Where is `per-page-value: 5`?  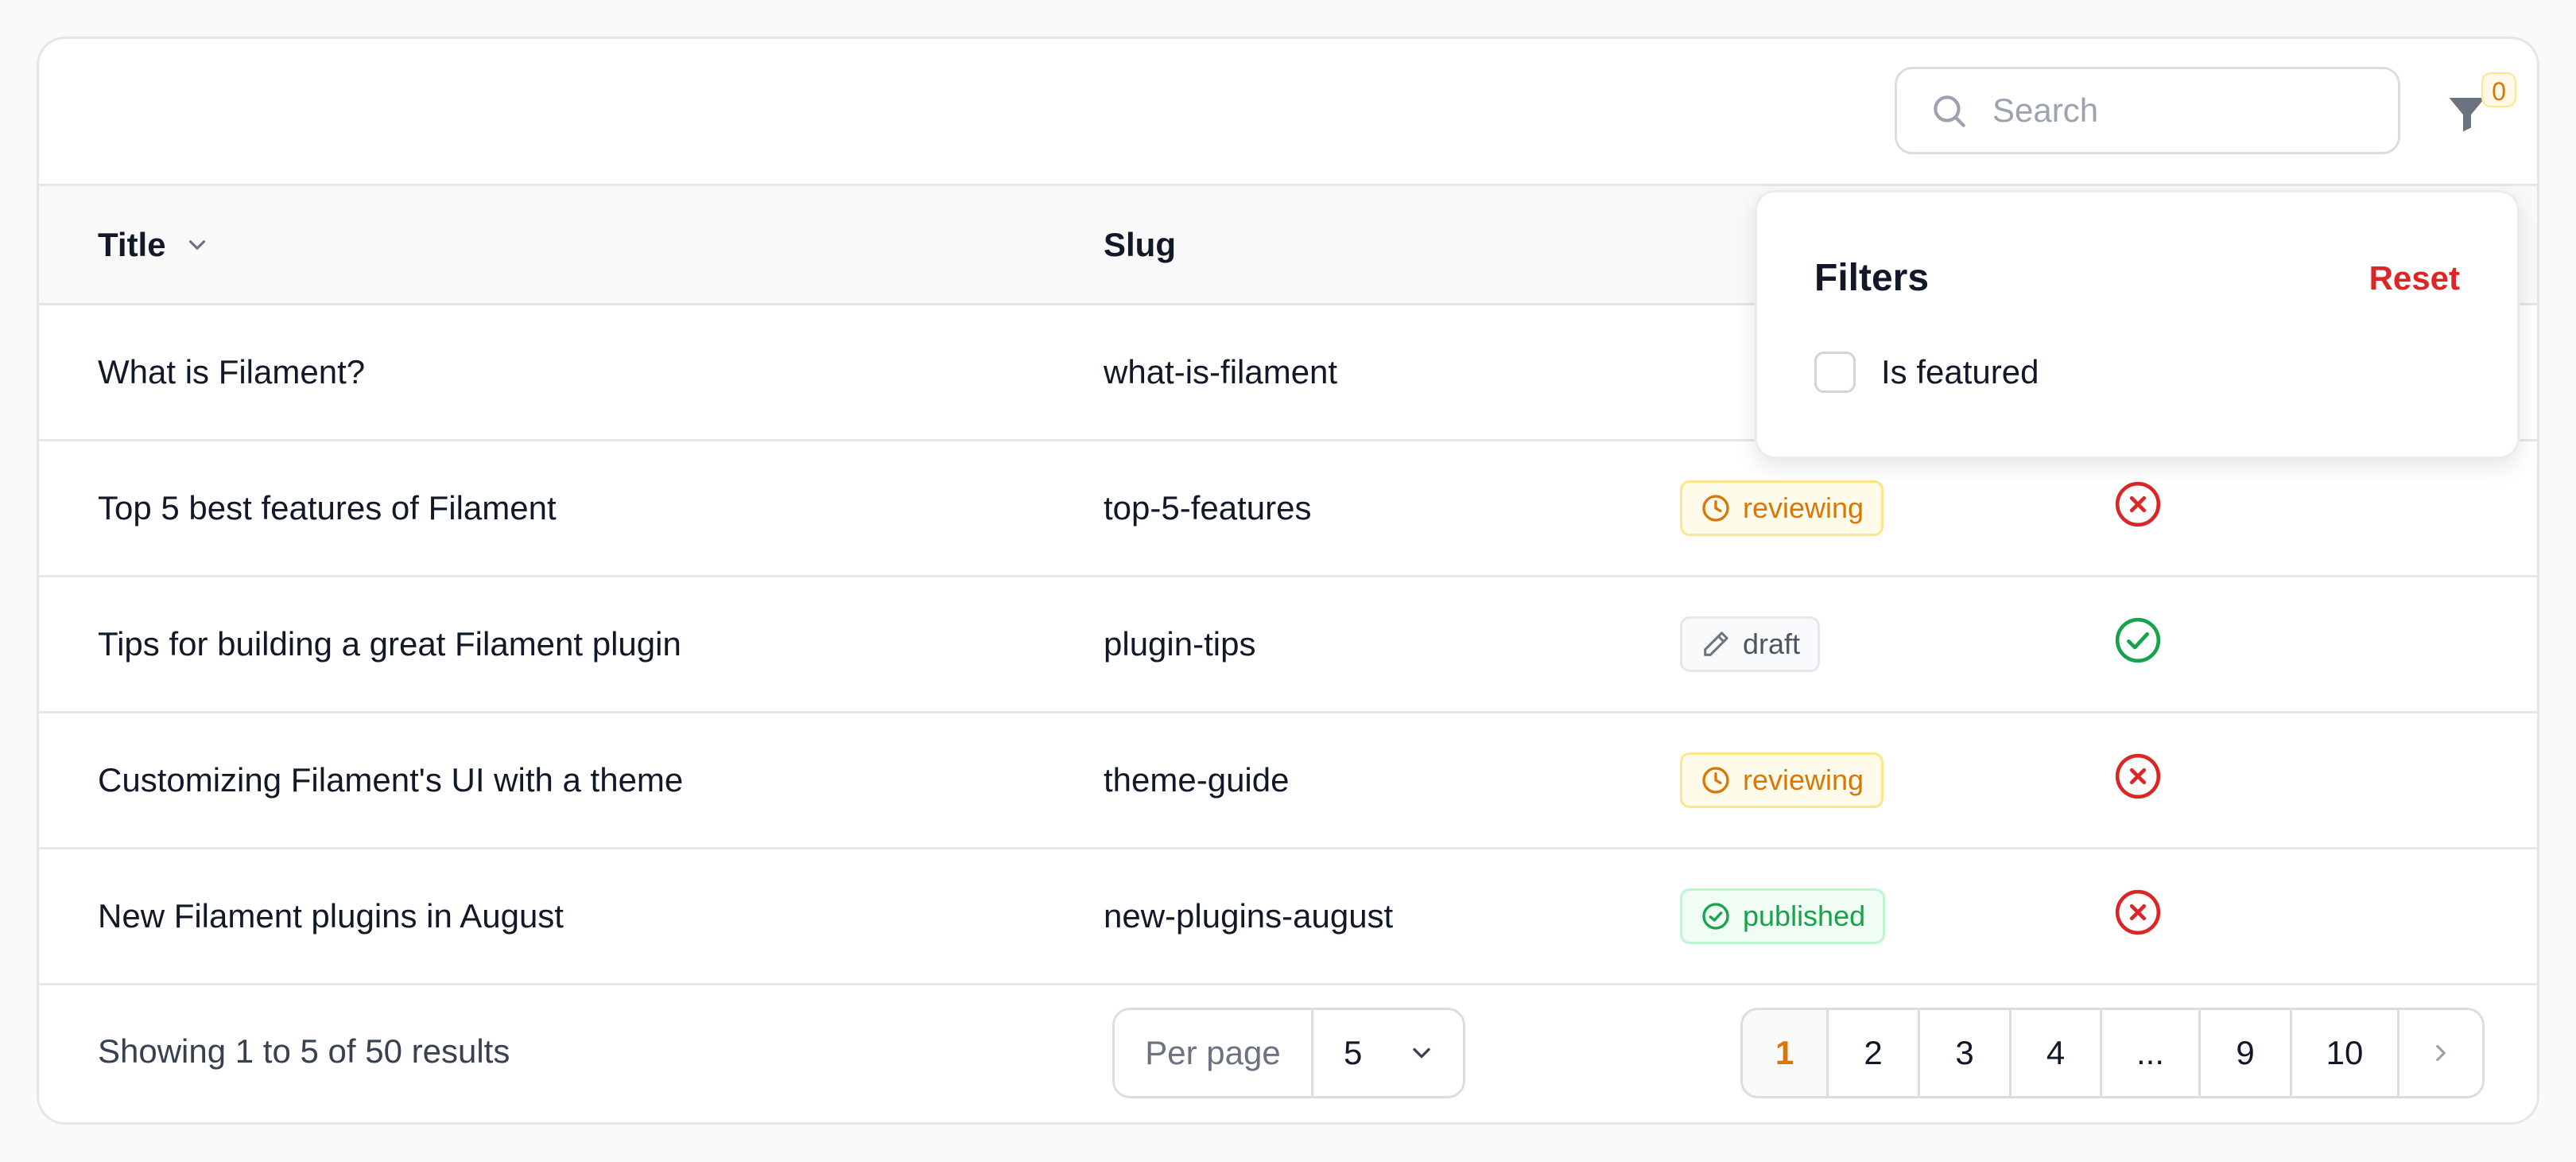
per-page-value: 5 is located at coordinates (1354, 1052).